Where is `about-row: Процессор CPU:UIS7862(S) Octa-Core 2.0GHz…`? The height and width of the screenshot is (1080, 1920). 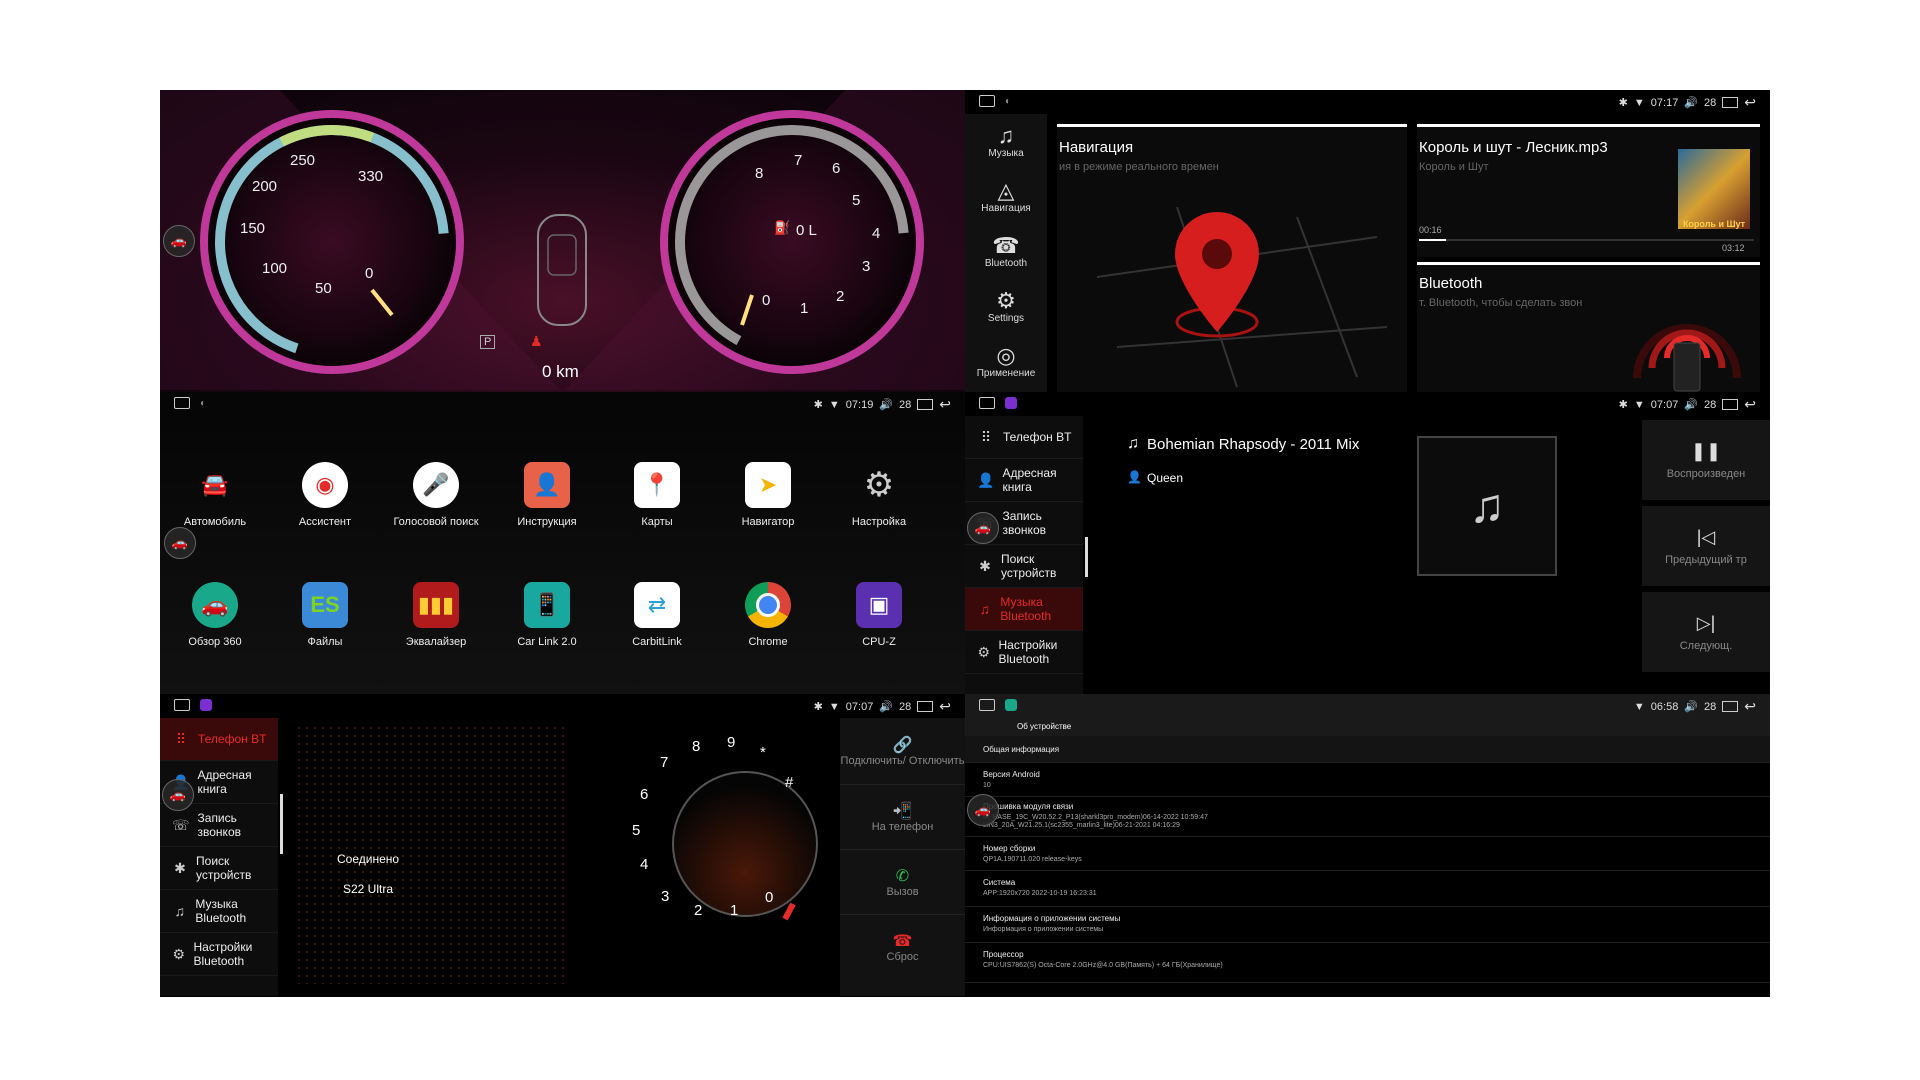
about-row: Процессор CPU:UIS7862(S) Octa-Core 2.0GHz… is located at coordinates (1367, 962).